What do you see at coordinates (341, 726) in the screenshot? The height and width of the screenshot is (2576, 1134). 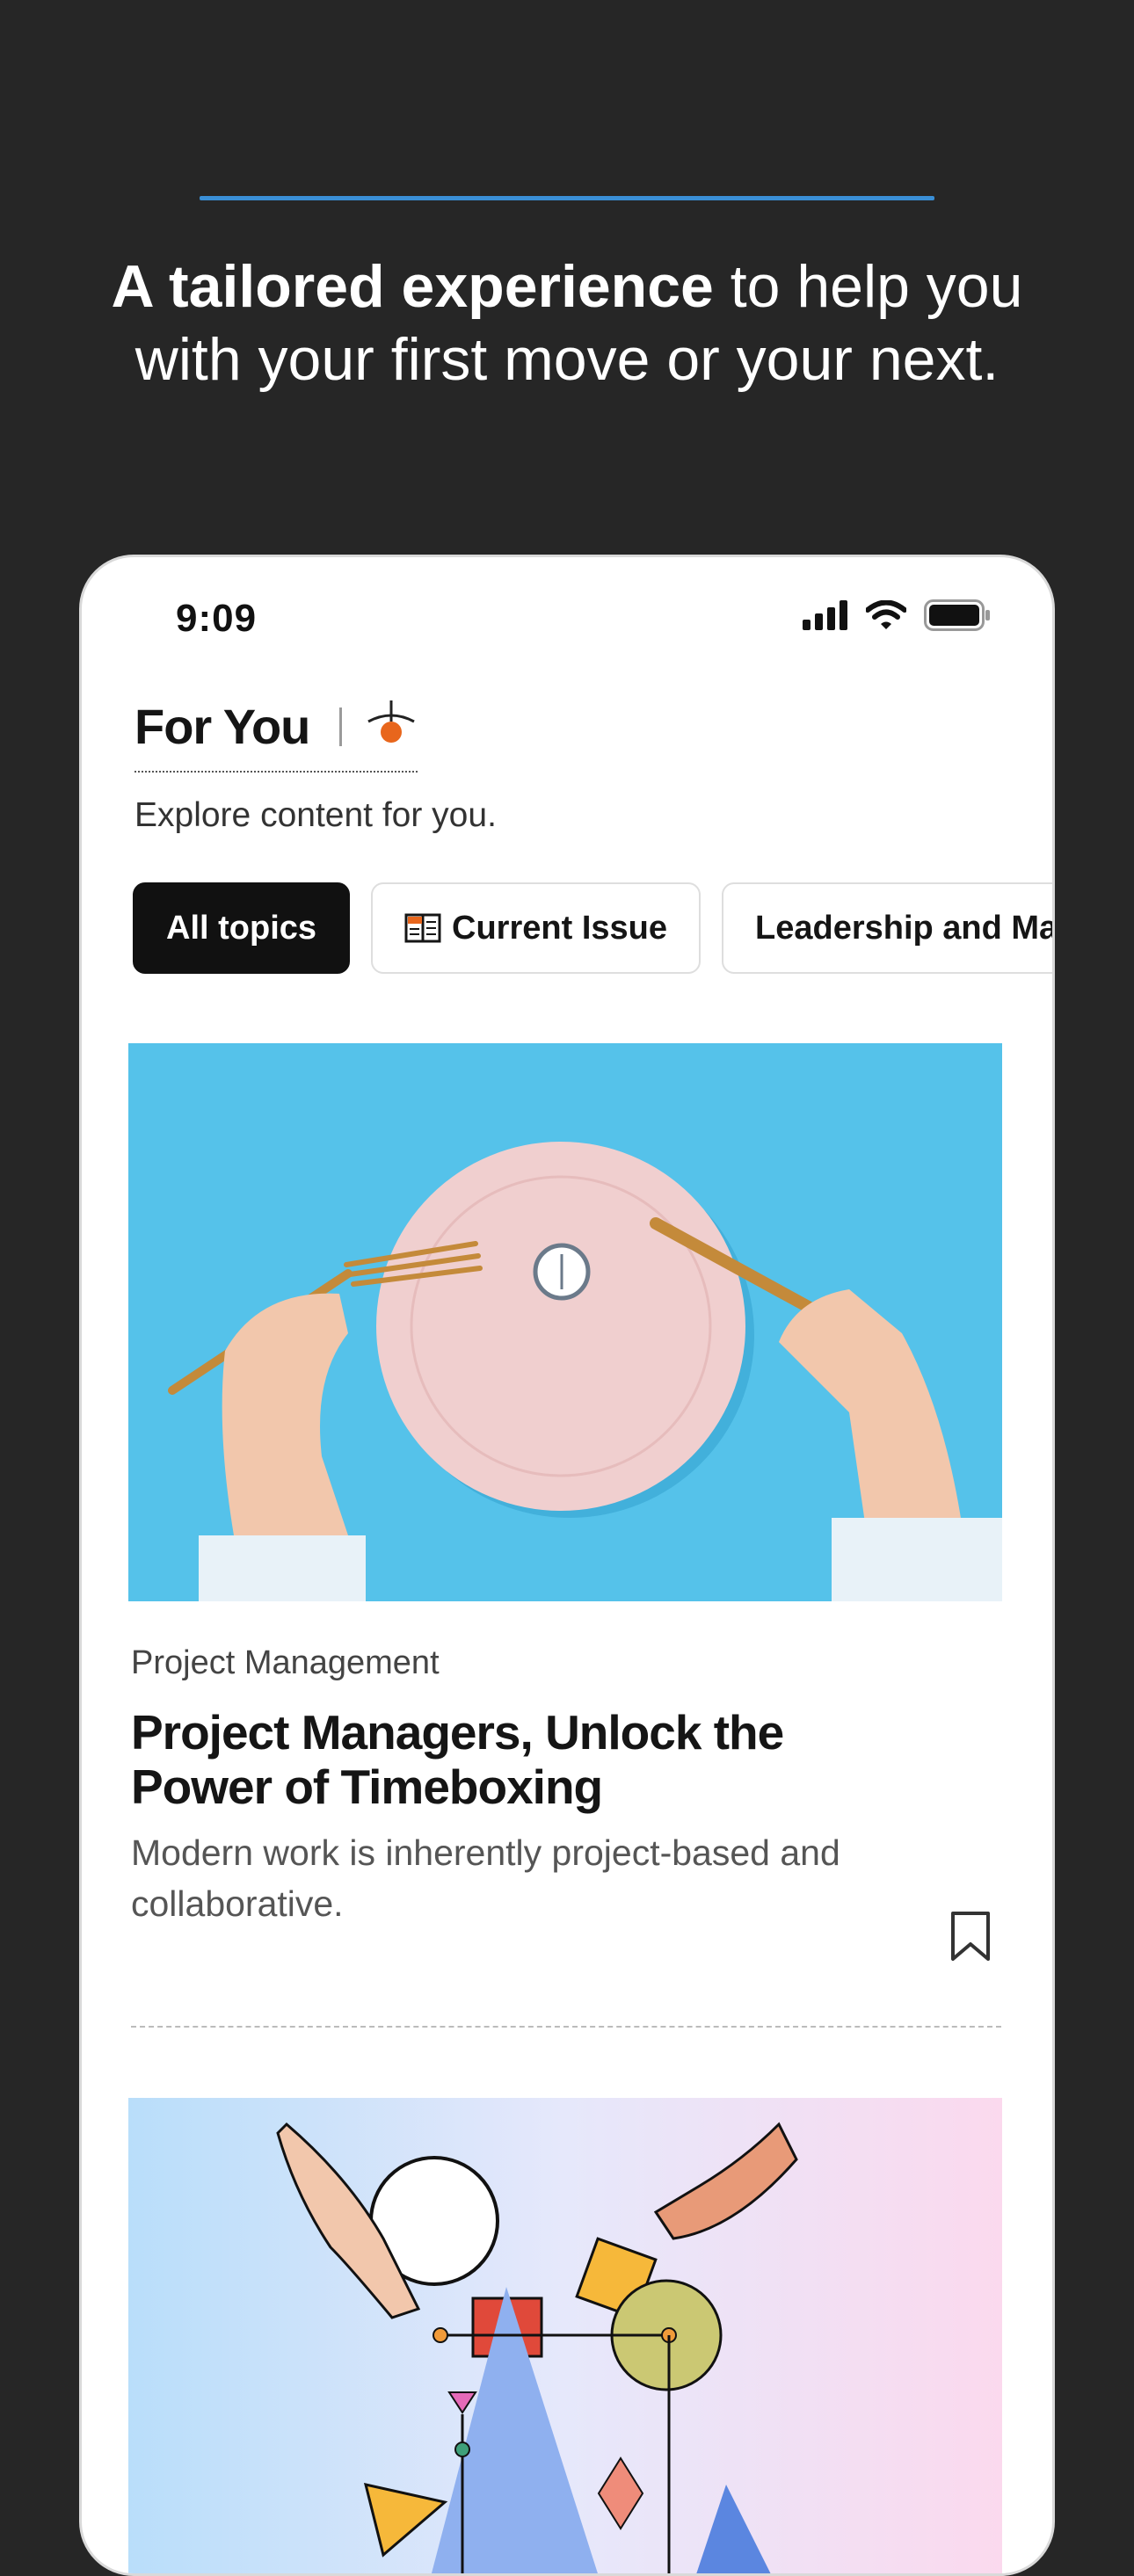 I see `title-divider` at bounding box center [341, 726].